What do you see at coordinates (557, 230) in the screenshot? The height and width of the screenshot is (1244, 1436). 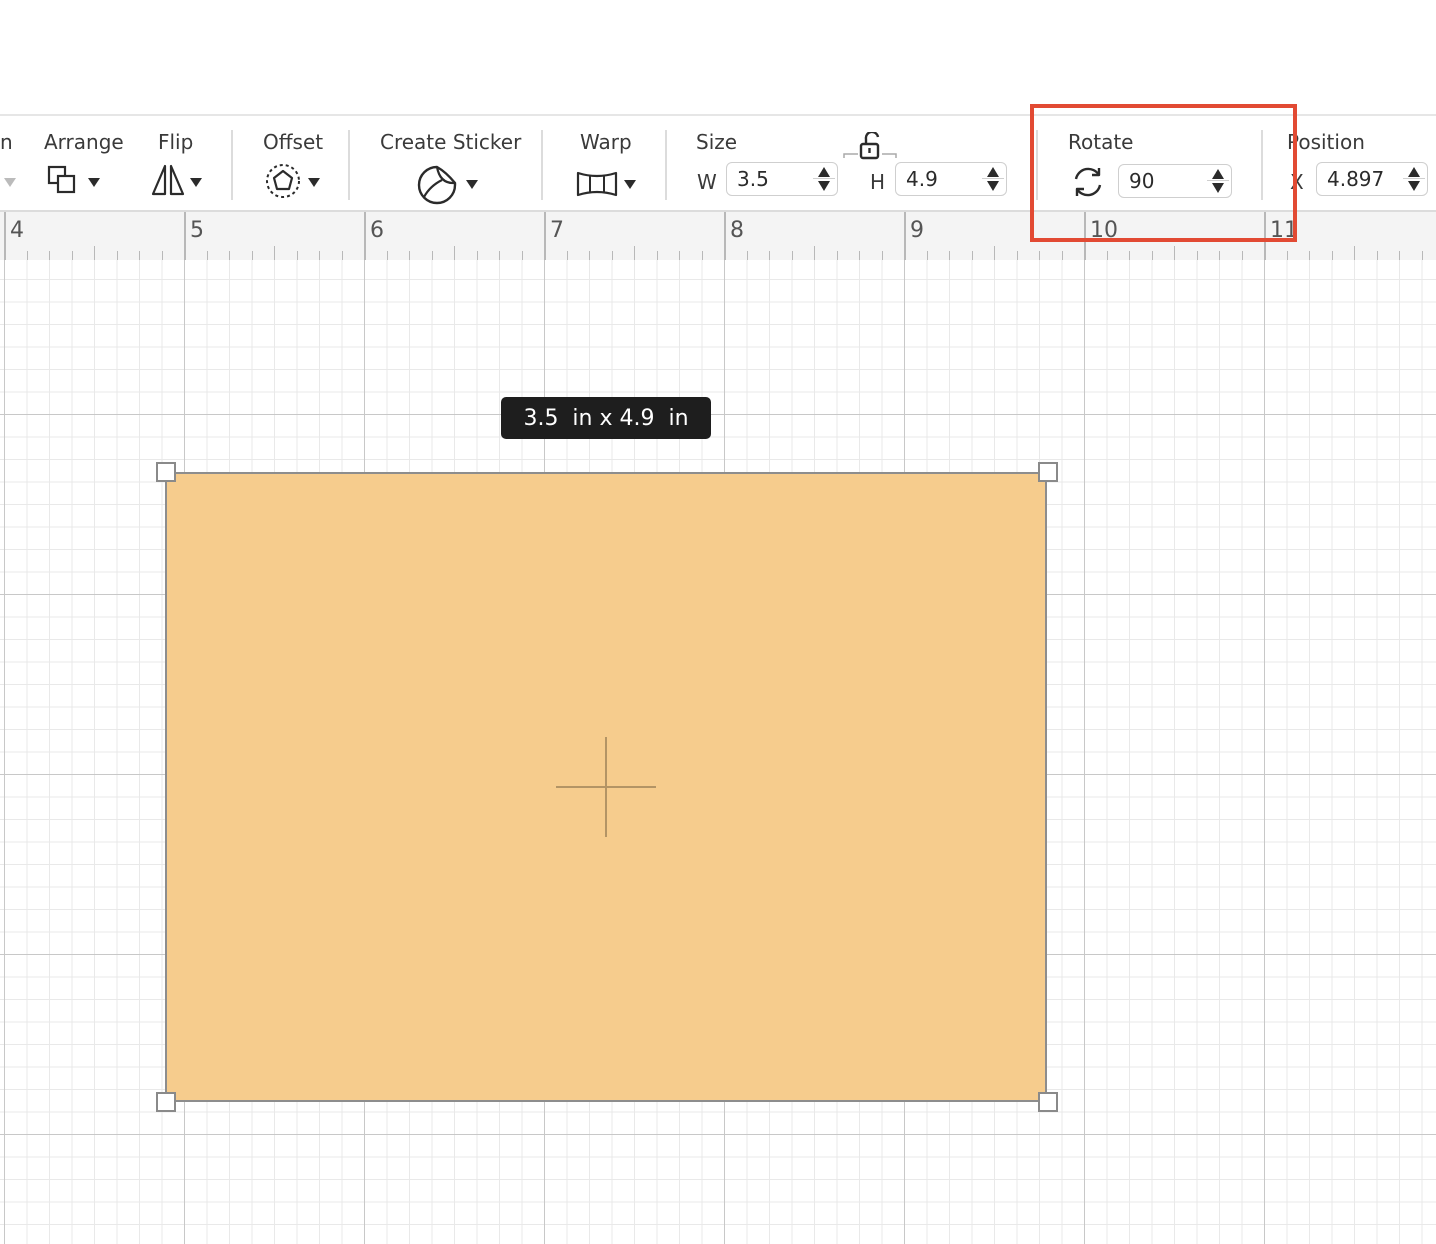 I see `ruler-number: 7` at bounding box center [557, 230].